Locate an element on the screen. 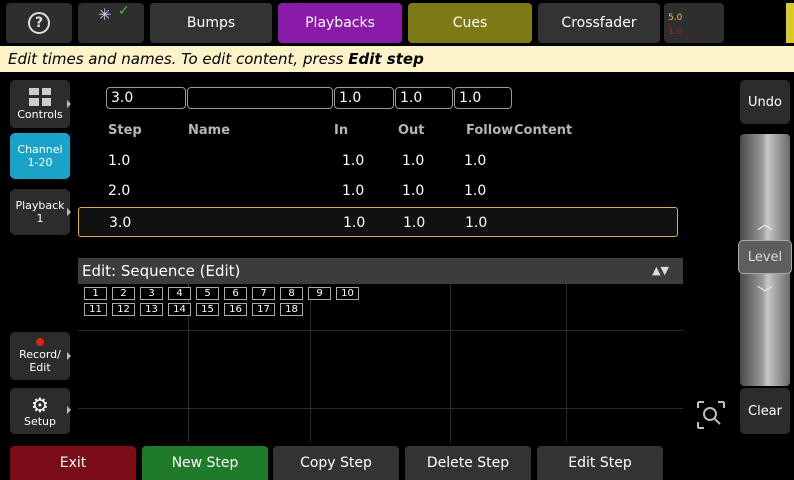 This screenshot has height=480, width=794. name-field is located at coordinates (260, 98).